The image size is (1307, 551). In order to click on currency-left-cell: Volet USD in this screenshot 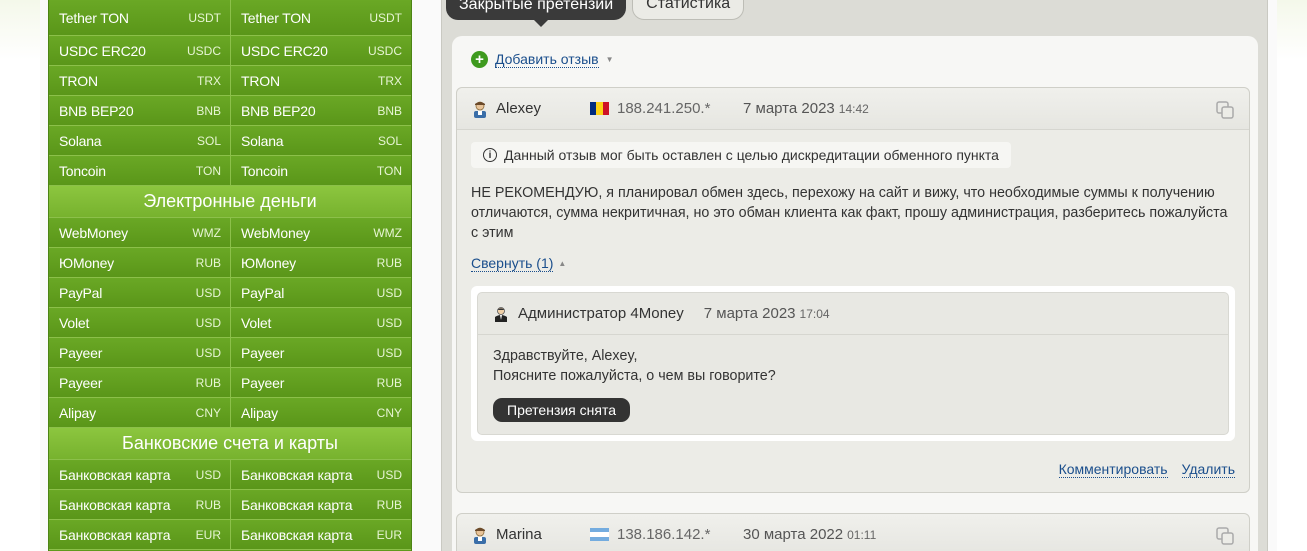, I will do `click(139, 322)`.